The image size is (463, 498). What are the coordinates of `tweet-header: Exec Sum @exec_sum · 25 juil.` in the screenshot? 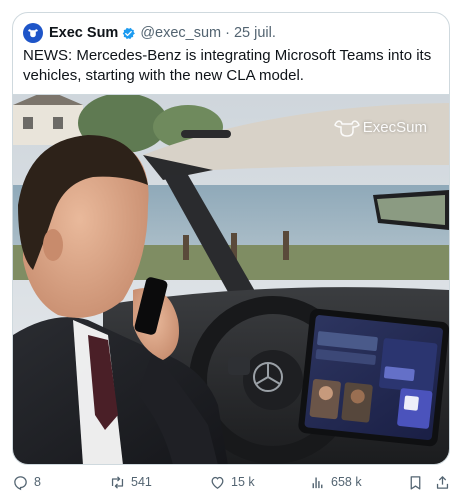 It's located at (149, 33).